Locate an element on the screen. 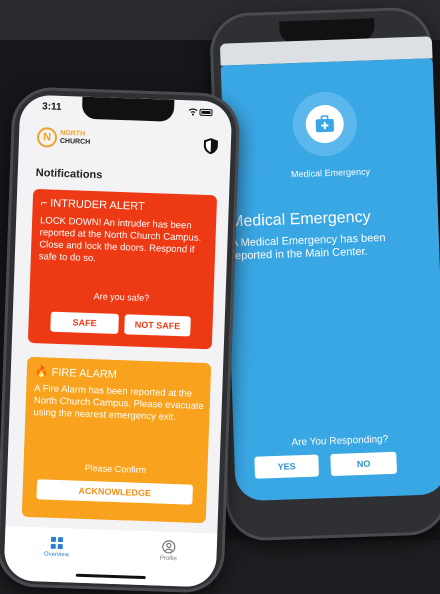  bottom-tab-bar: Overview Profile is located at coordinates (110, 557).